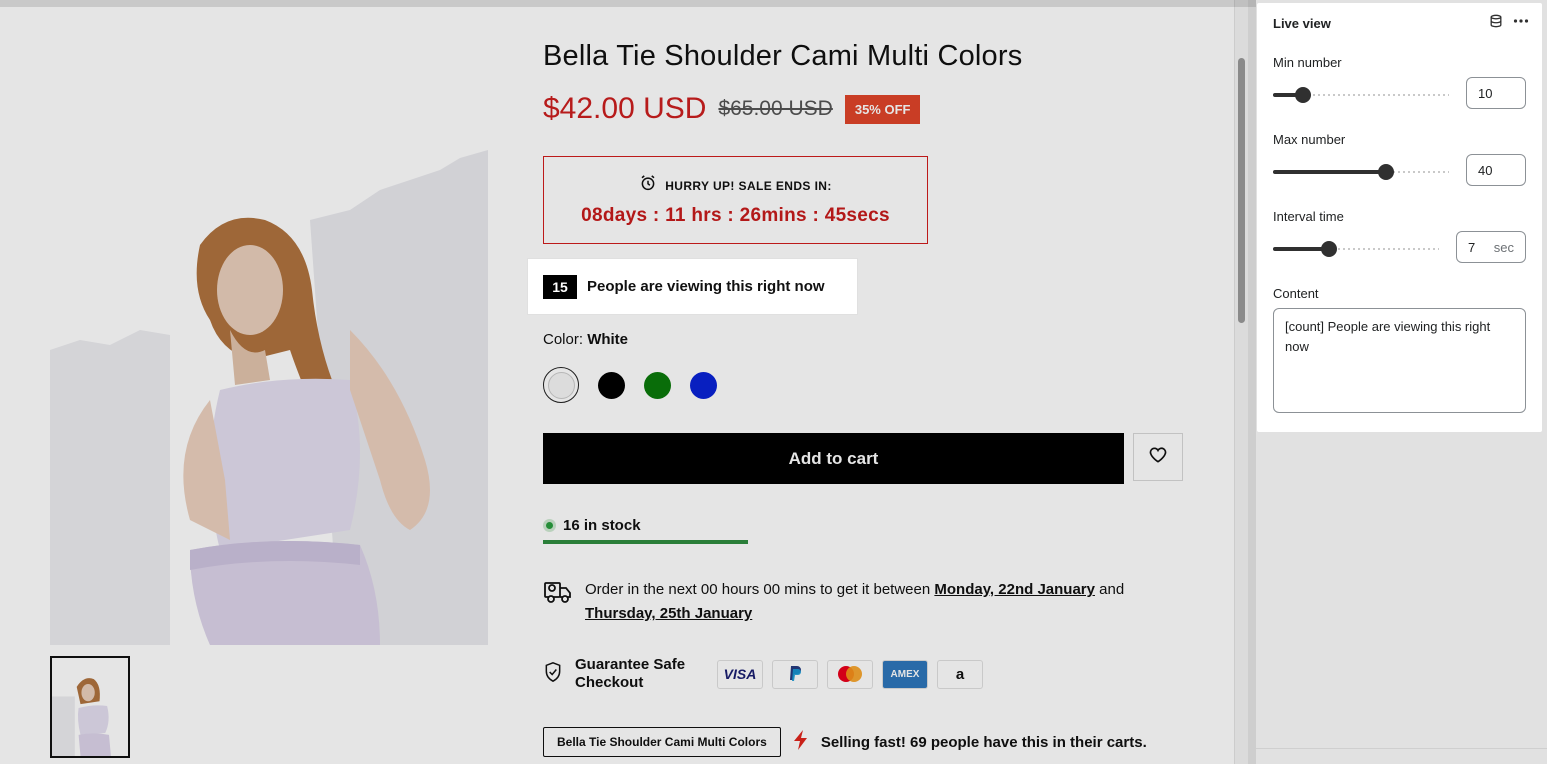 This screenshot has height=764, width=1547. I want to click on payment-methods: VISA AMEX a, so click(850, 674).